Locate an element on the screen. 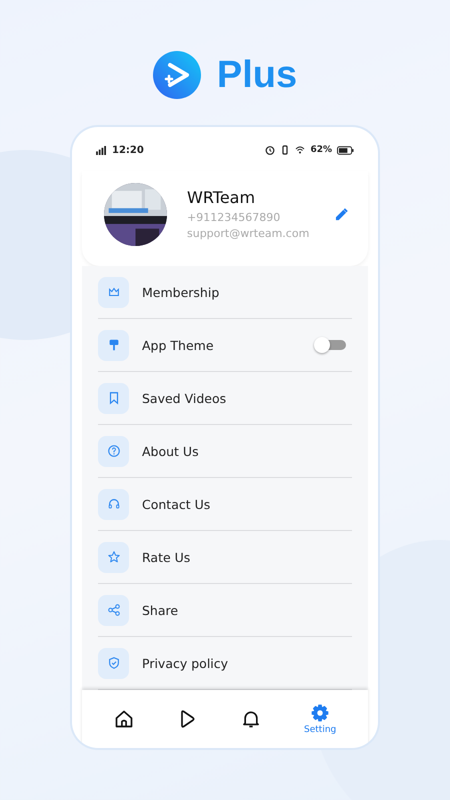  menu-item: Saved Videos is located at coordinates (184, 398).